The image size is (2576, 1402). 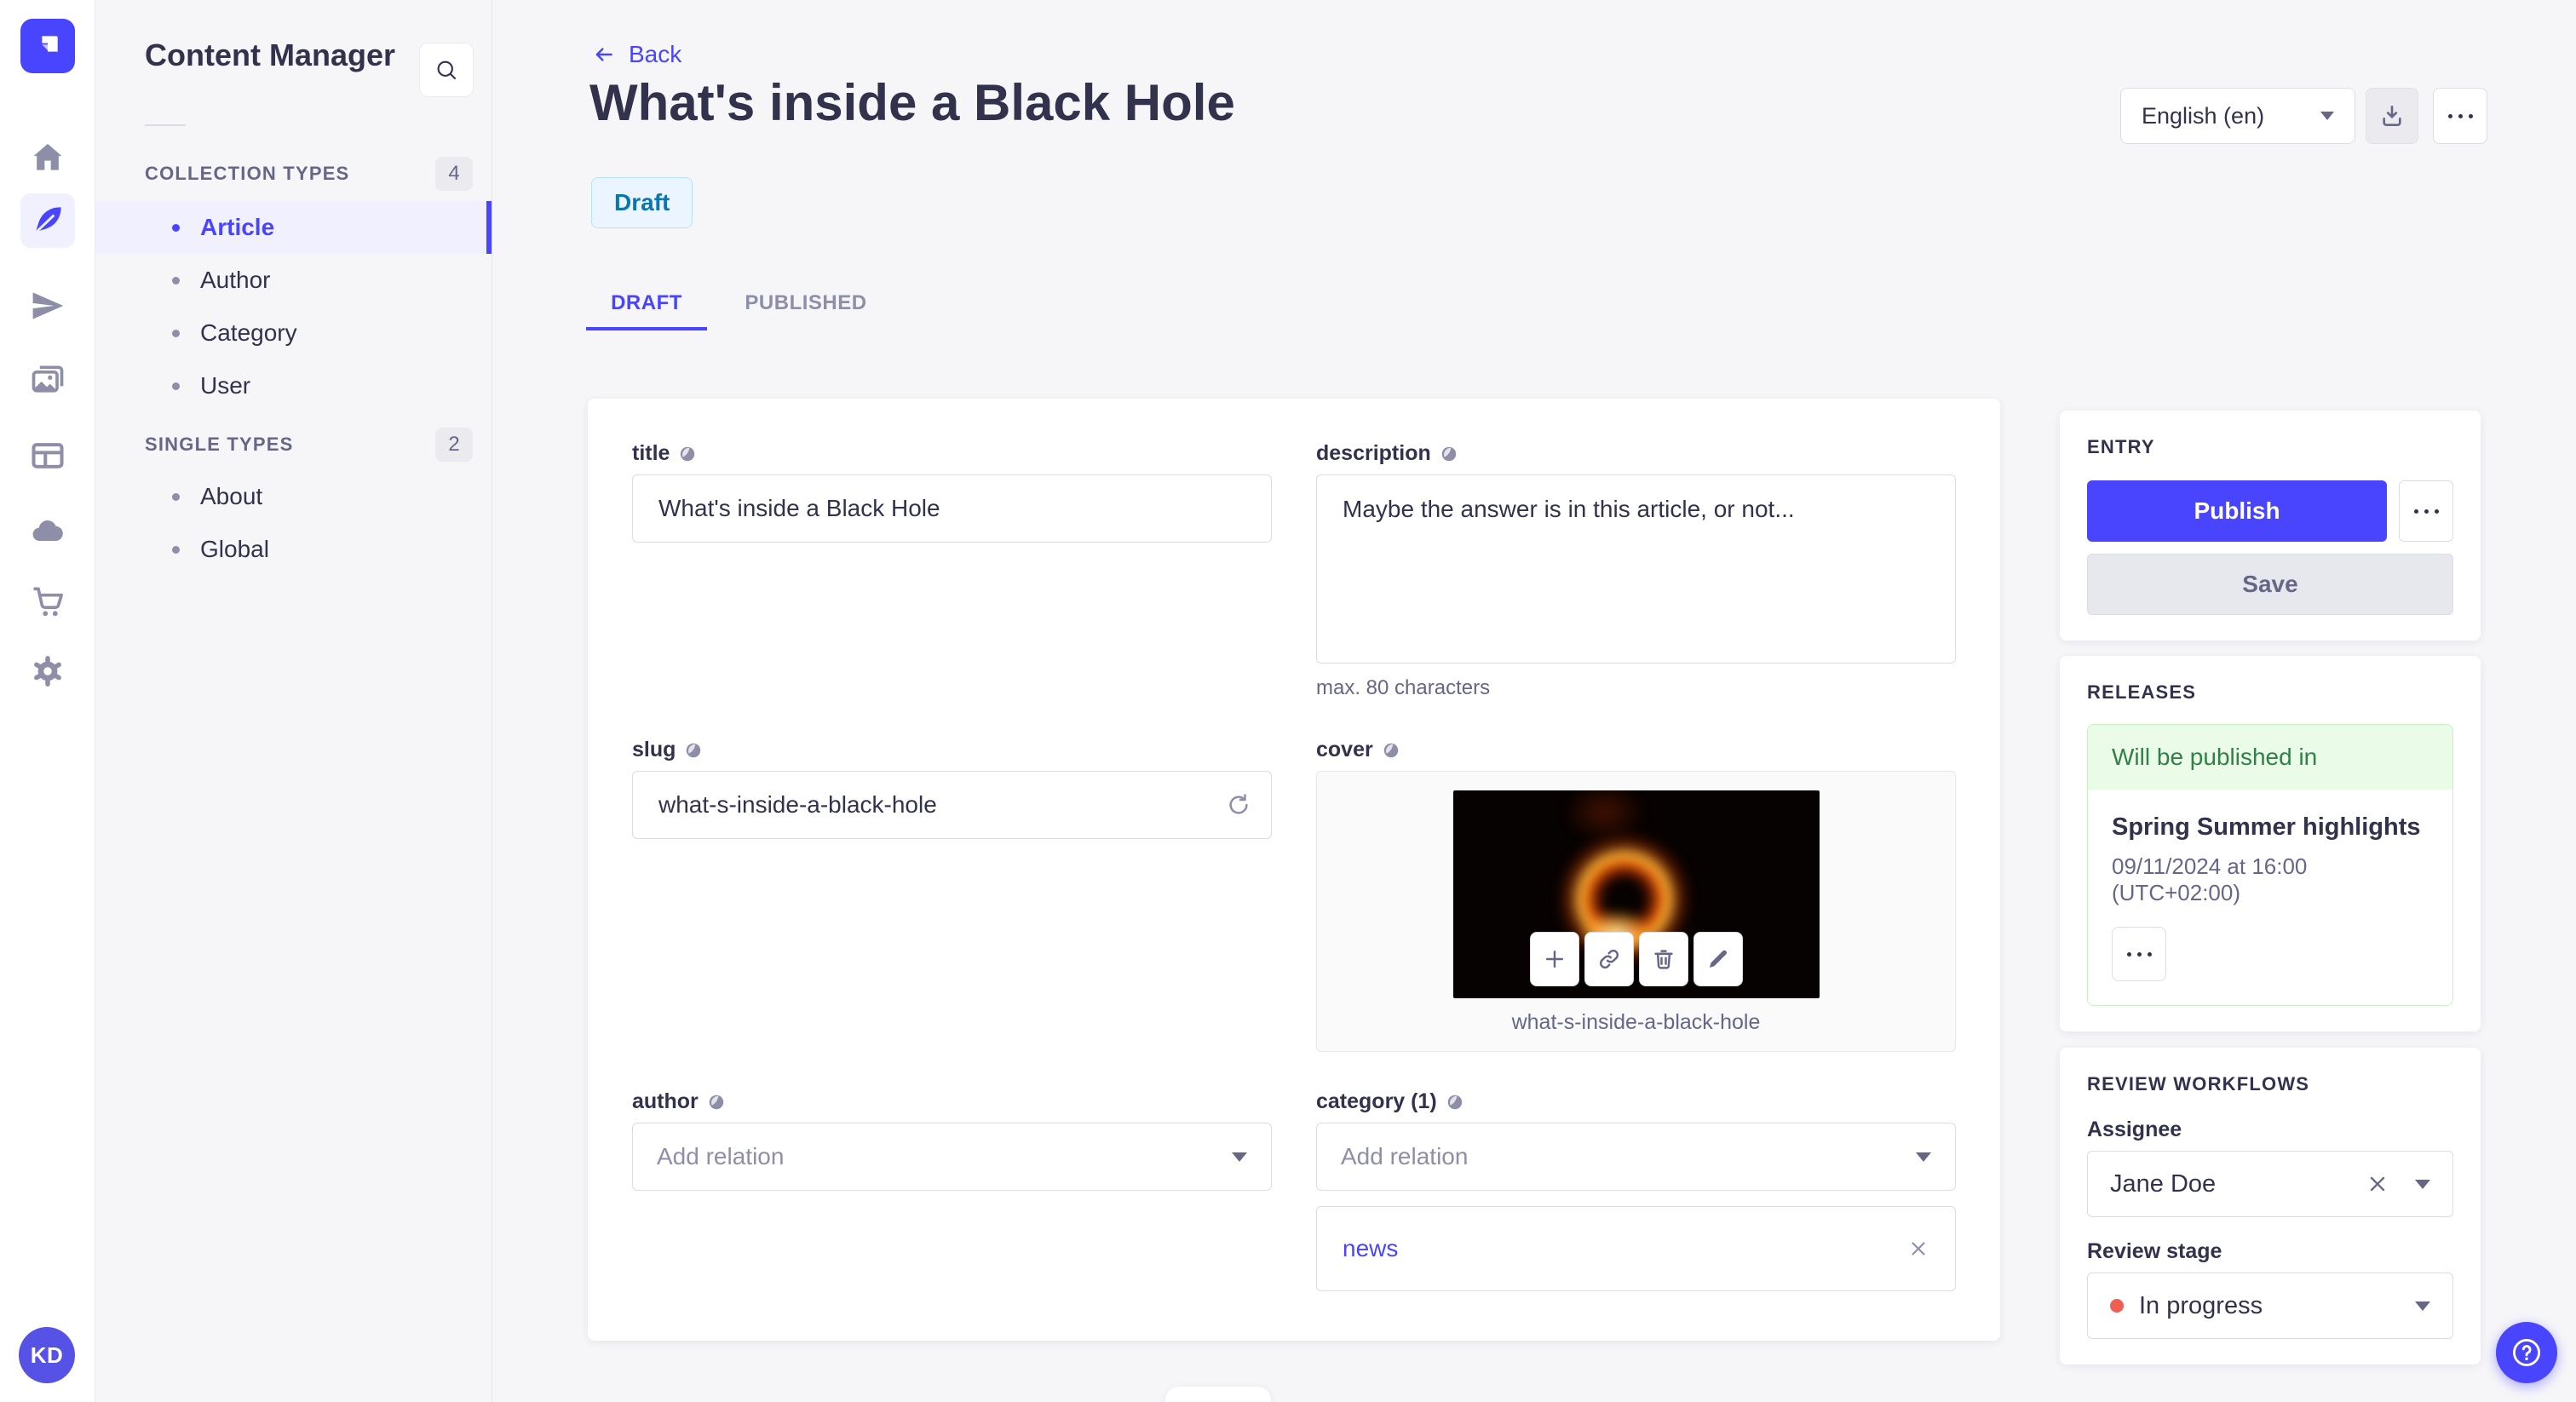 What do you see at coordinates (2210, 879) in the screenshot?
I see `release-date: 09/11/2024 at 16:00 (UTC+02:00)` at bounding box center [2210, 879].